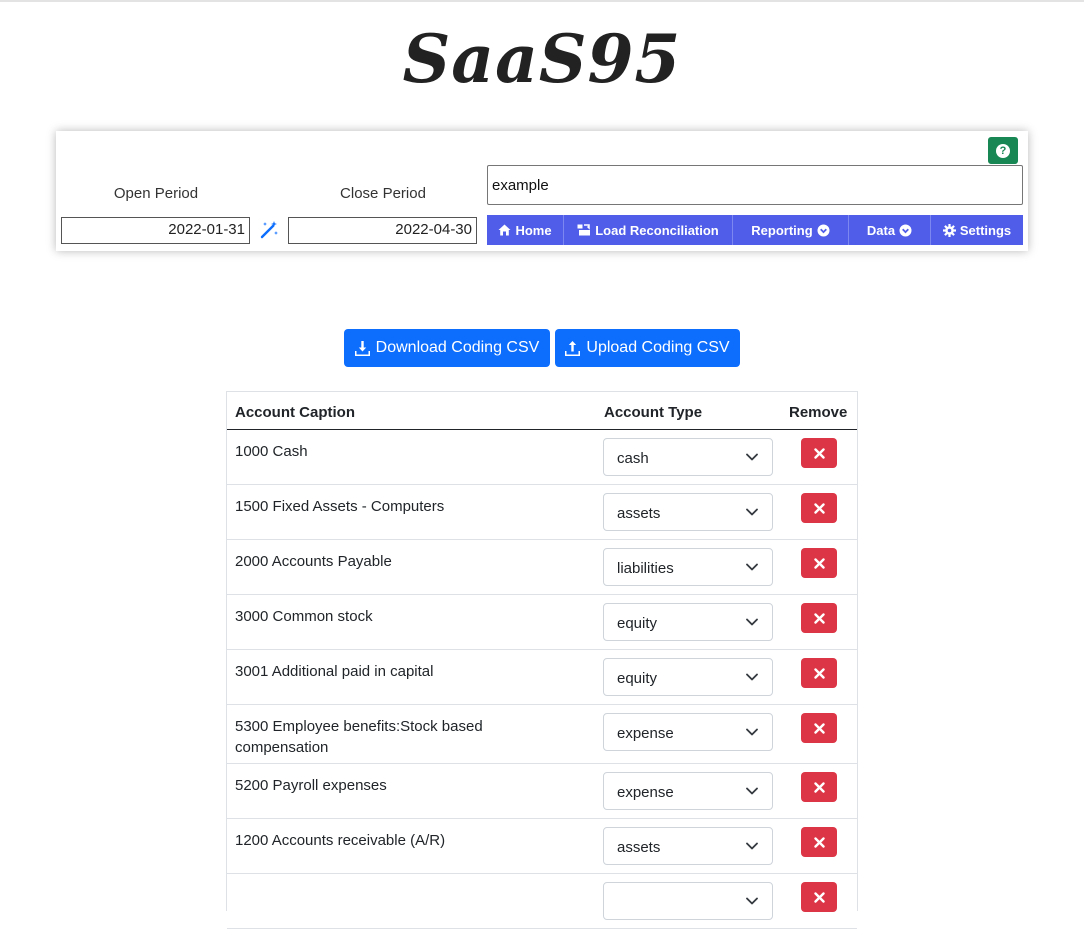 This screenshot has height=929, width=1084. Describe the element at coordinates (818, 412) in the screenshot. I see `header-remove: Remove` at that location.